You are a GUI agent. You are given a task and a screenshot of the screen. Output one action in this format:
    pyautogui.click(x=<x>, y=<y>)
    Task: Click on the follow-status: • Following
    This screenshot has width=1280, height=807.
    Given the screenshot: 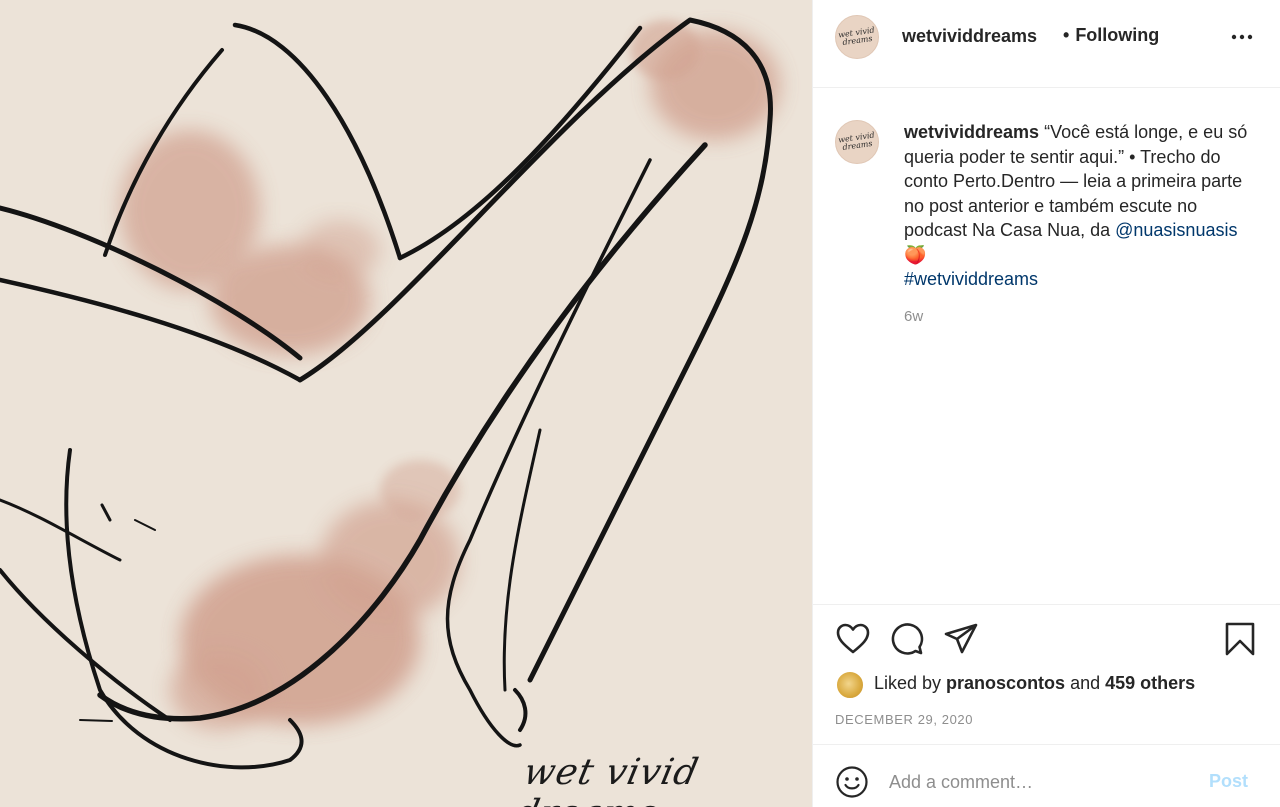 What is the action you would take?
    pyautogui.click(x=1111, y=35)
    